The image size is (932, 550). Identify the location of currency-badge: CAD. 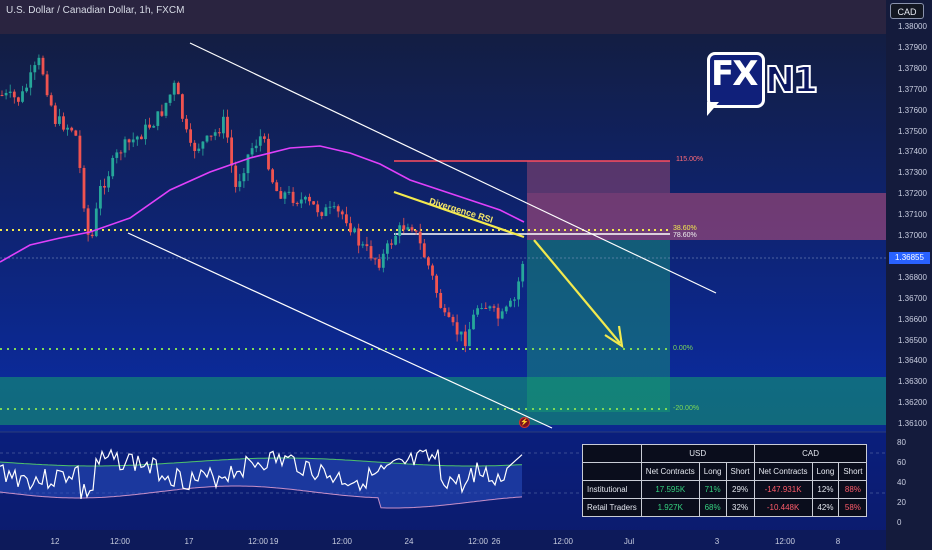
(907, 11).